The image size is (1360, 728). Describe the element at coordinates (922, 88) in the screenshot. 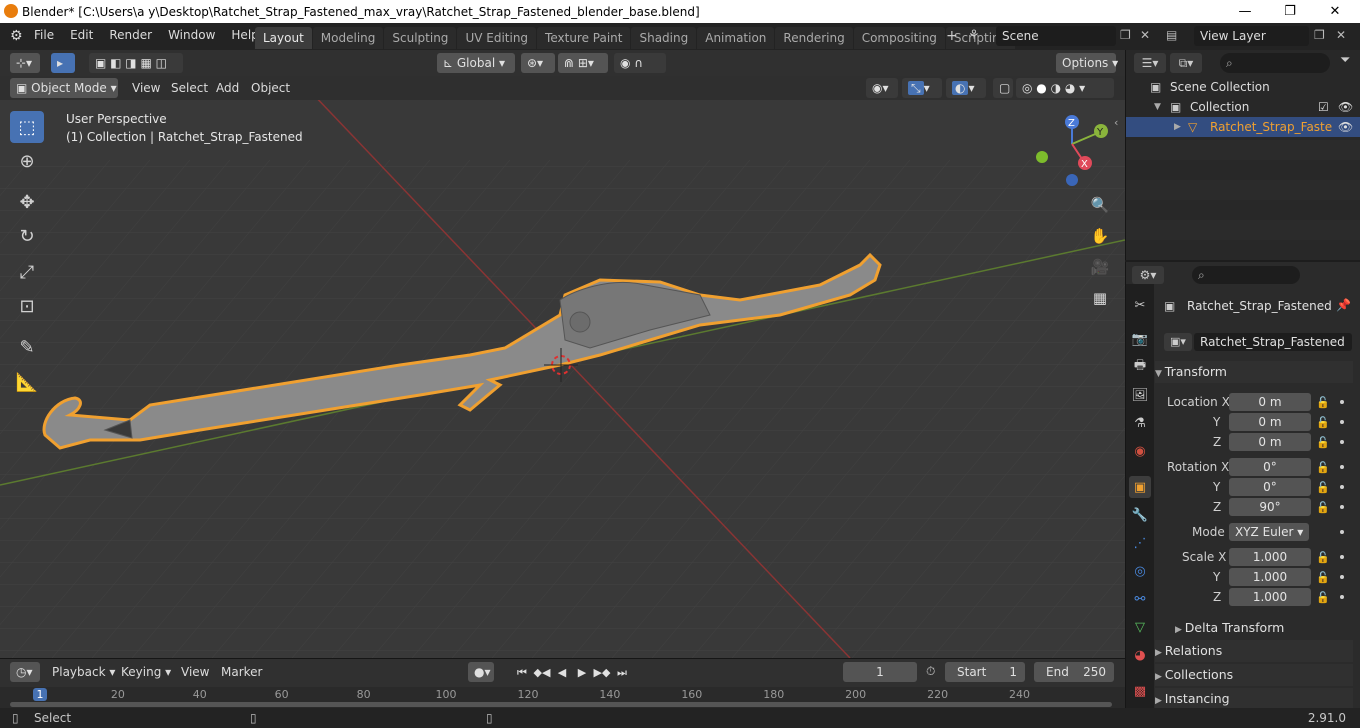

I see `gizmo-toggle-icon: ⤡ ▾` at that location.